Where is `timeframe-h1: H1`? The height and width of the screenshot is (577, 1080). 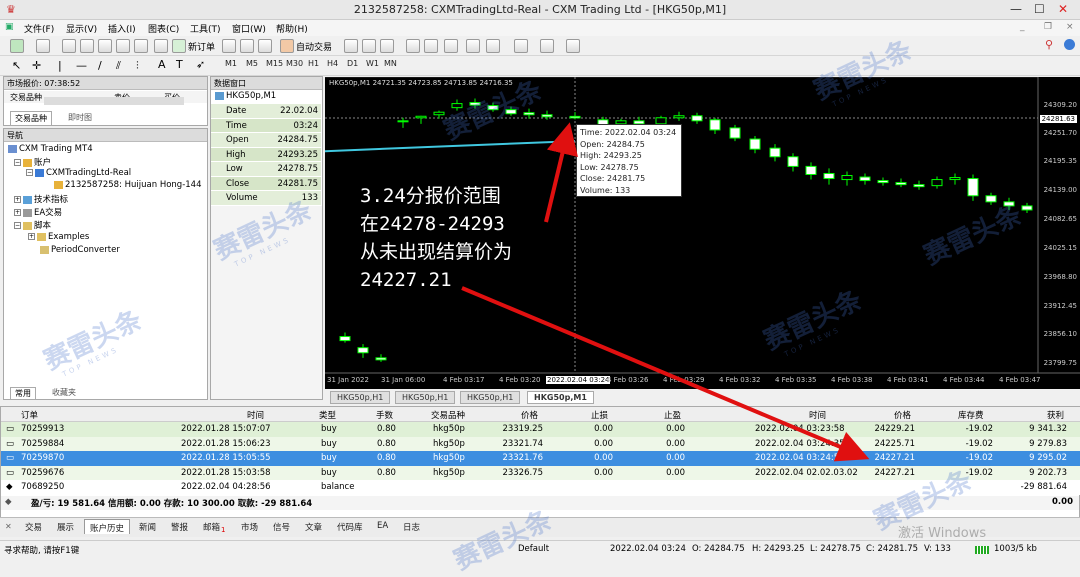
timeframe-h1: H1 is located at coordinates (313, 63).